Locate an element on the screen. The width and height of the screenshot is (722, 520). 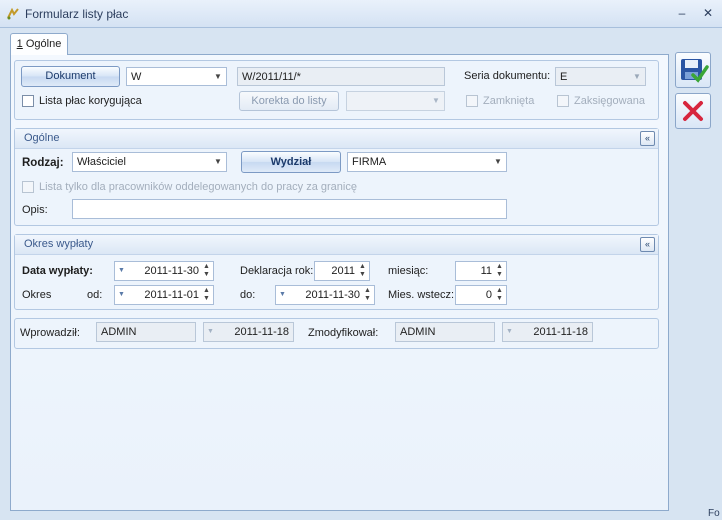
okres-label: Okres is located at coordinates (37, 295).